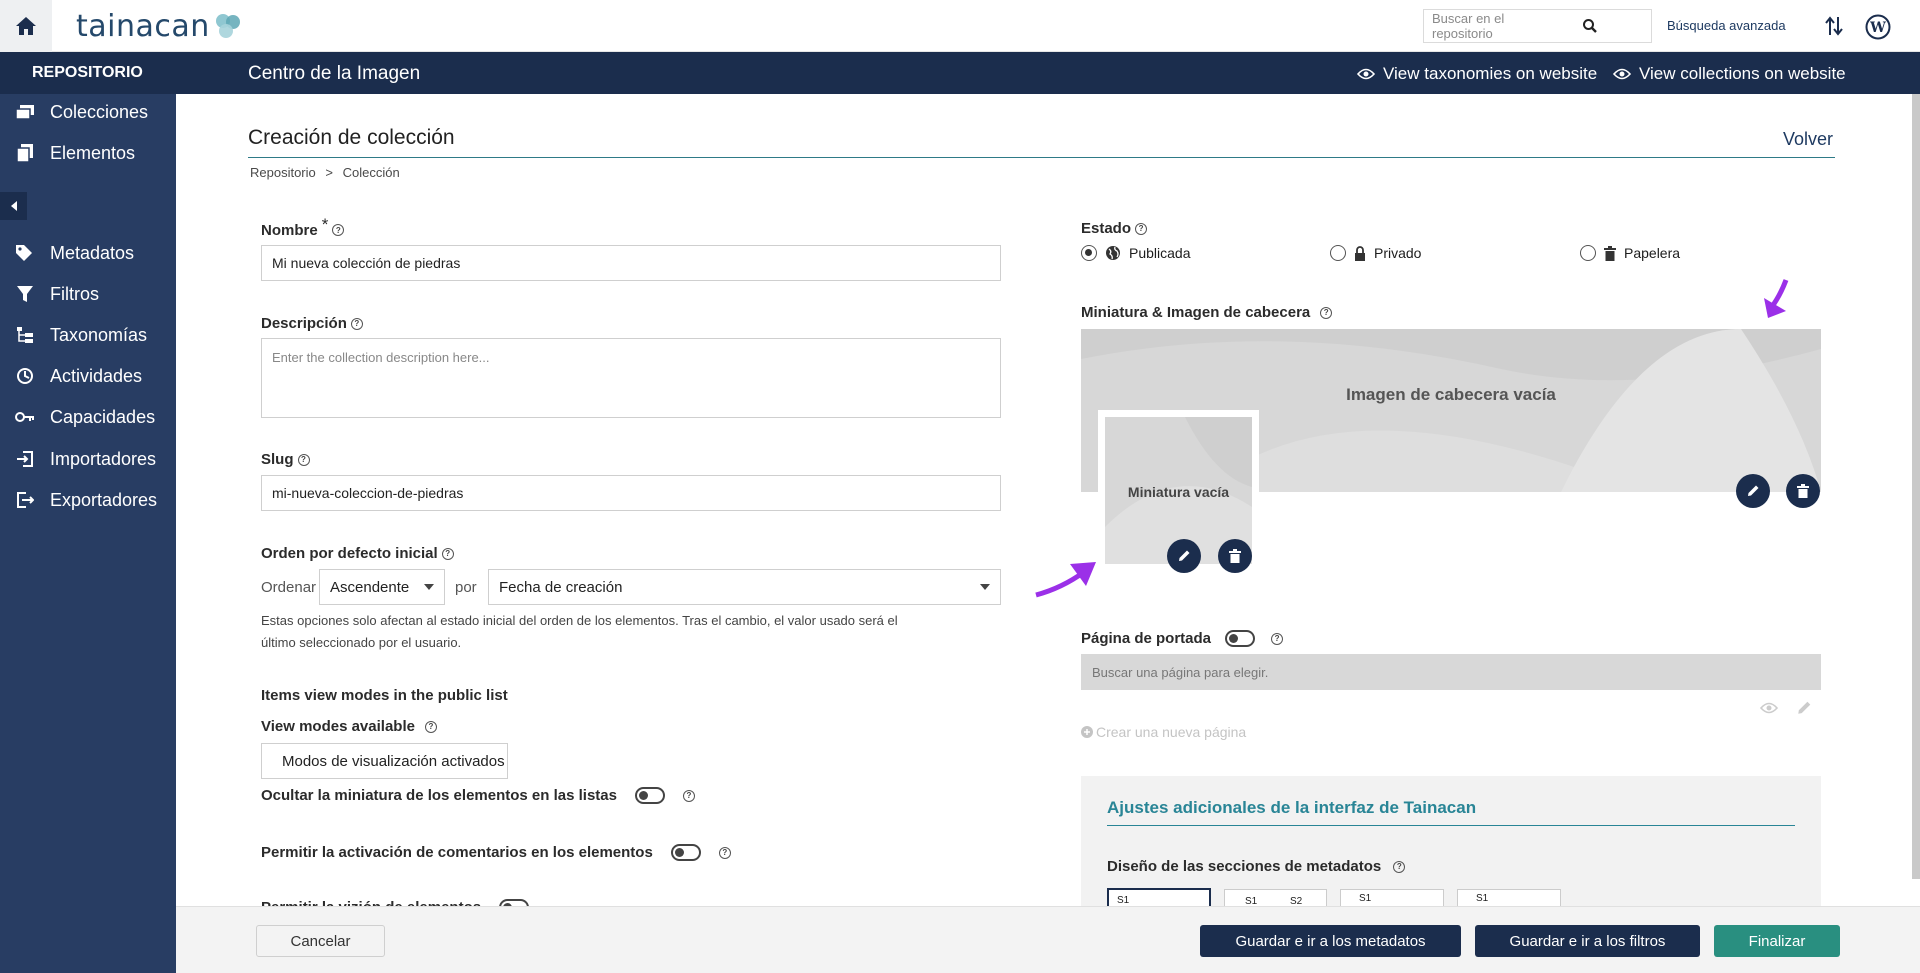  What do you see at coordinates (1587, 941) in the screenshot?
I see `save-filters-button: Guardar e ir a los filtros` at bounding box center [1587, 941].